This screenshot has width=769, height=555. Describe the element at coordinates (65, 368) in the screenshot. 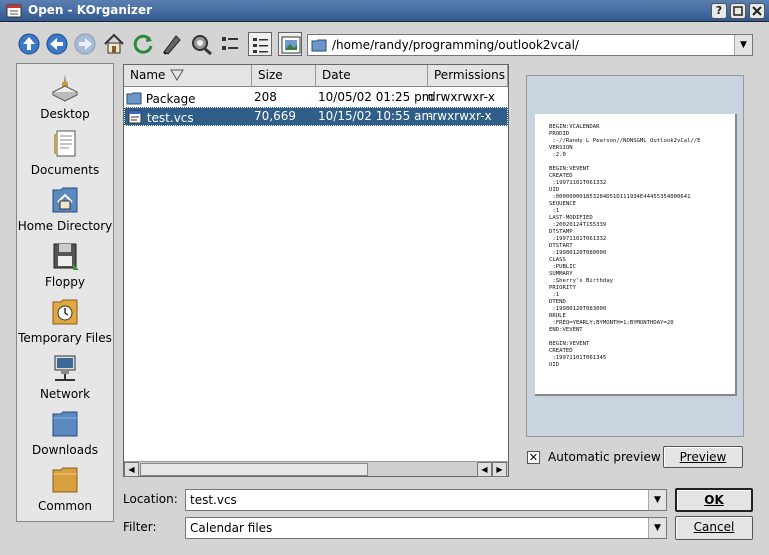

I see `network-icon` at that location.